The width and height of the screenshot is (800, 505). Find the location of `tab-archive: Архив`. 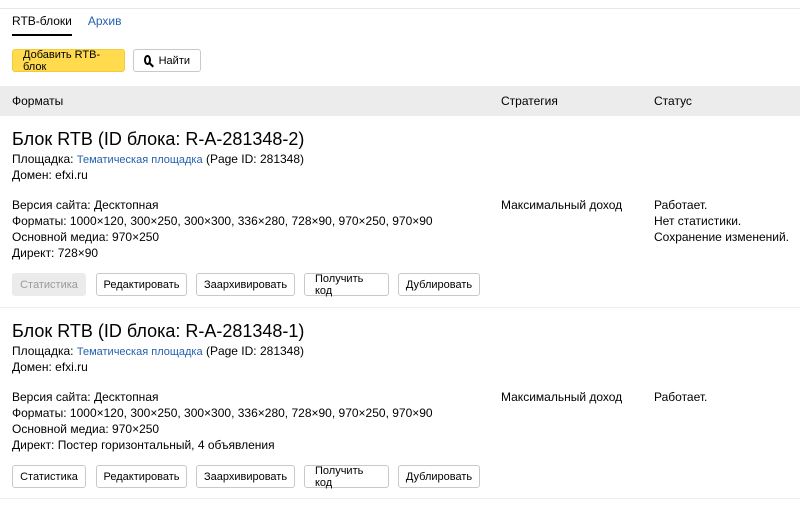

tab-archive: Архив is located at coordinates (105, 24).